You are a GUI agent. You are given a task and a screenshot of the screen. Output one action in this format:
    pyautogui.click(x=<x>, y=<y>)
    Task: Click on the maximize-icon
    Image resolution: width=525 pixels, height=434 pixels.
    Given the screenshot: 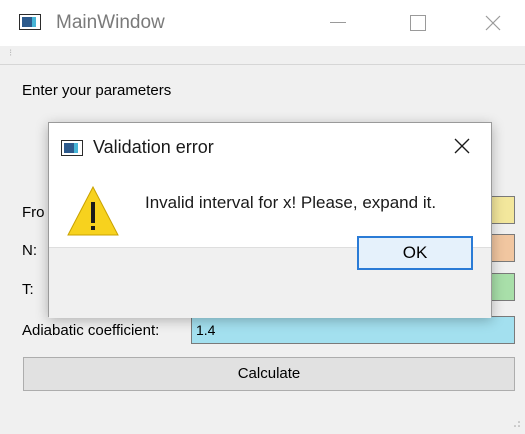 What is the action you would take?
    pyautogui.click(x=418, y=23)
    